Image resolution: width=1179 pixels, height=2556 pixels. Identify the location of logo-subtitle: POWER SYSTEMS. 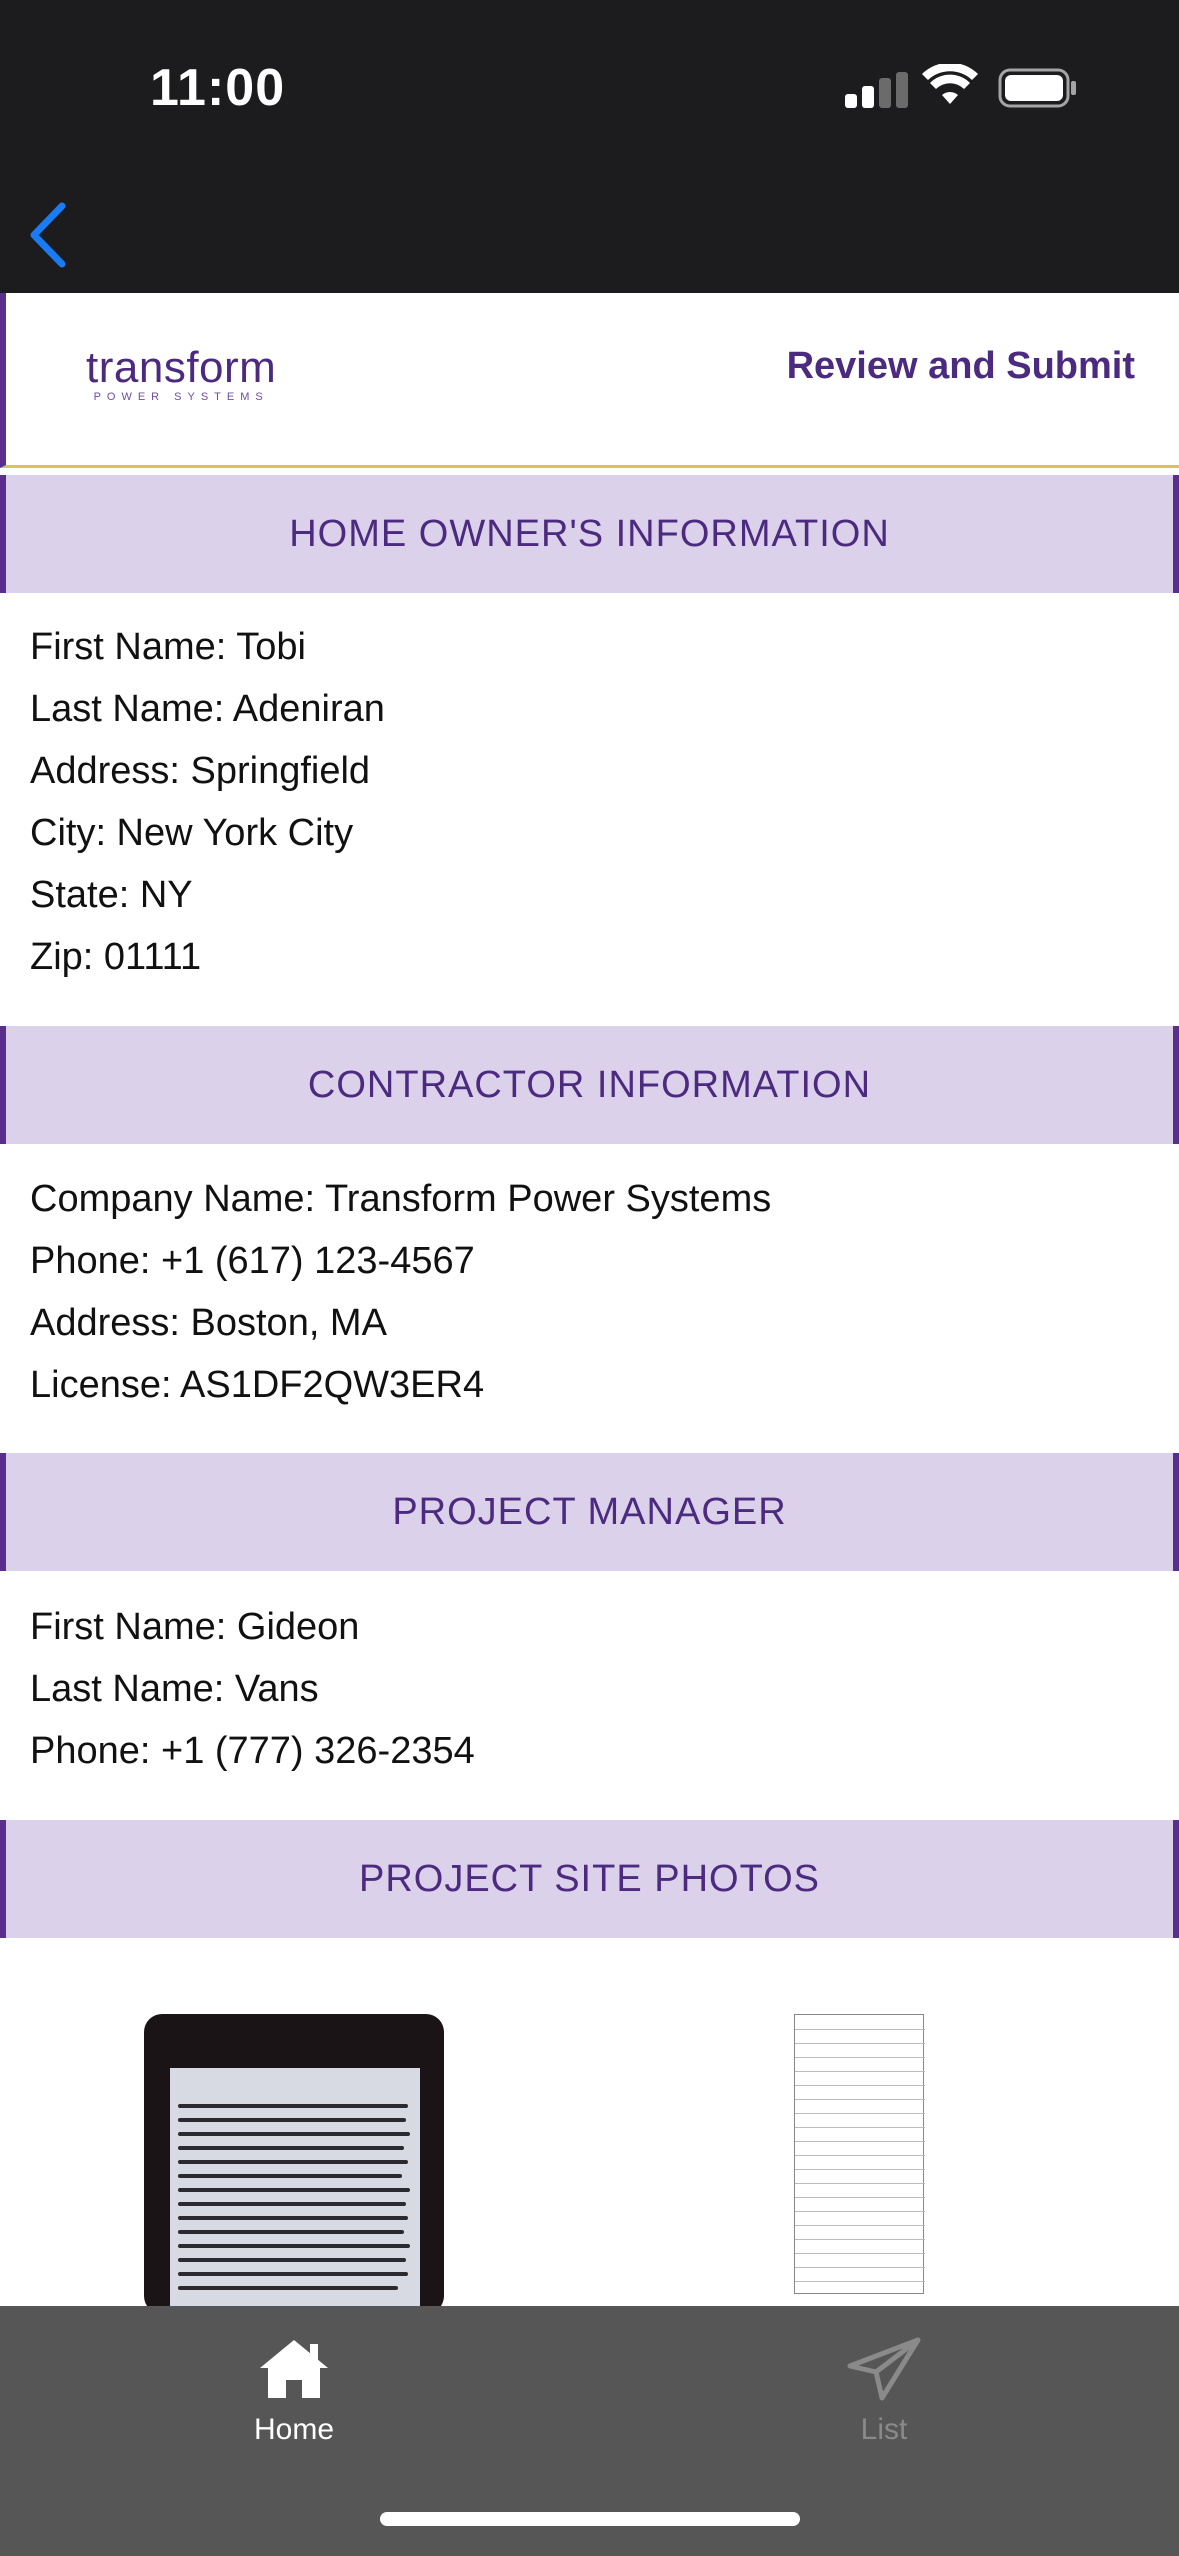
(181, 397).